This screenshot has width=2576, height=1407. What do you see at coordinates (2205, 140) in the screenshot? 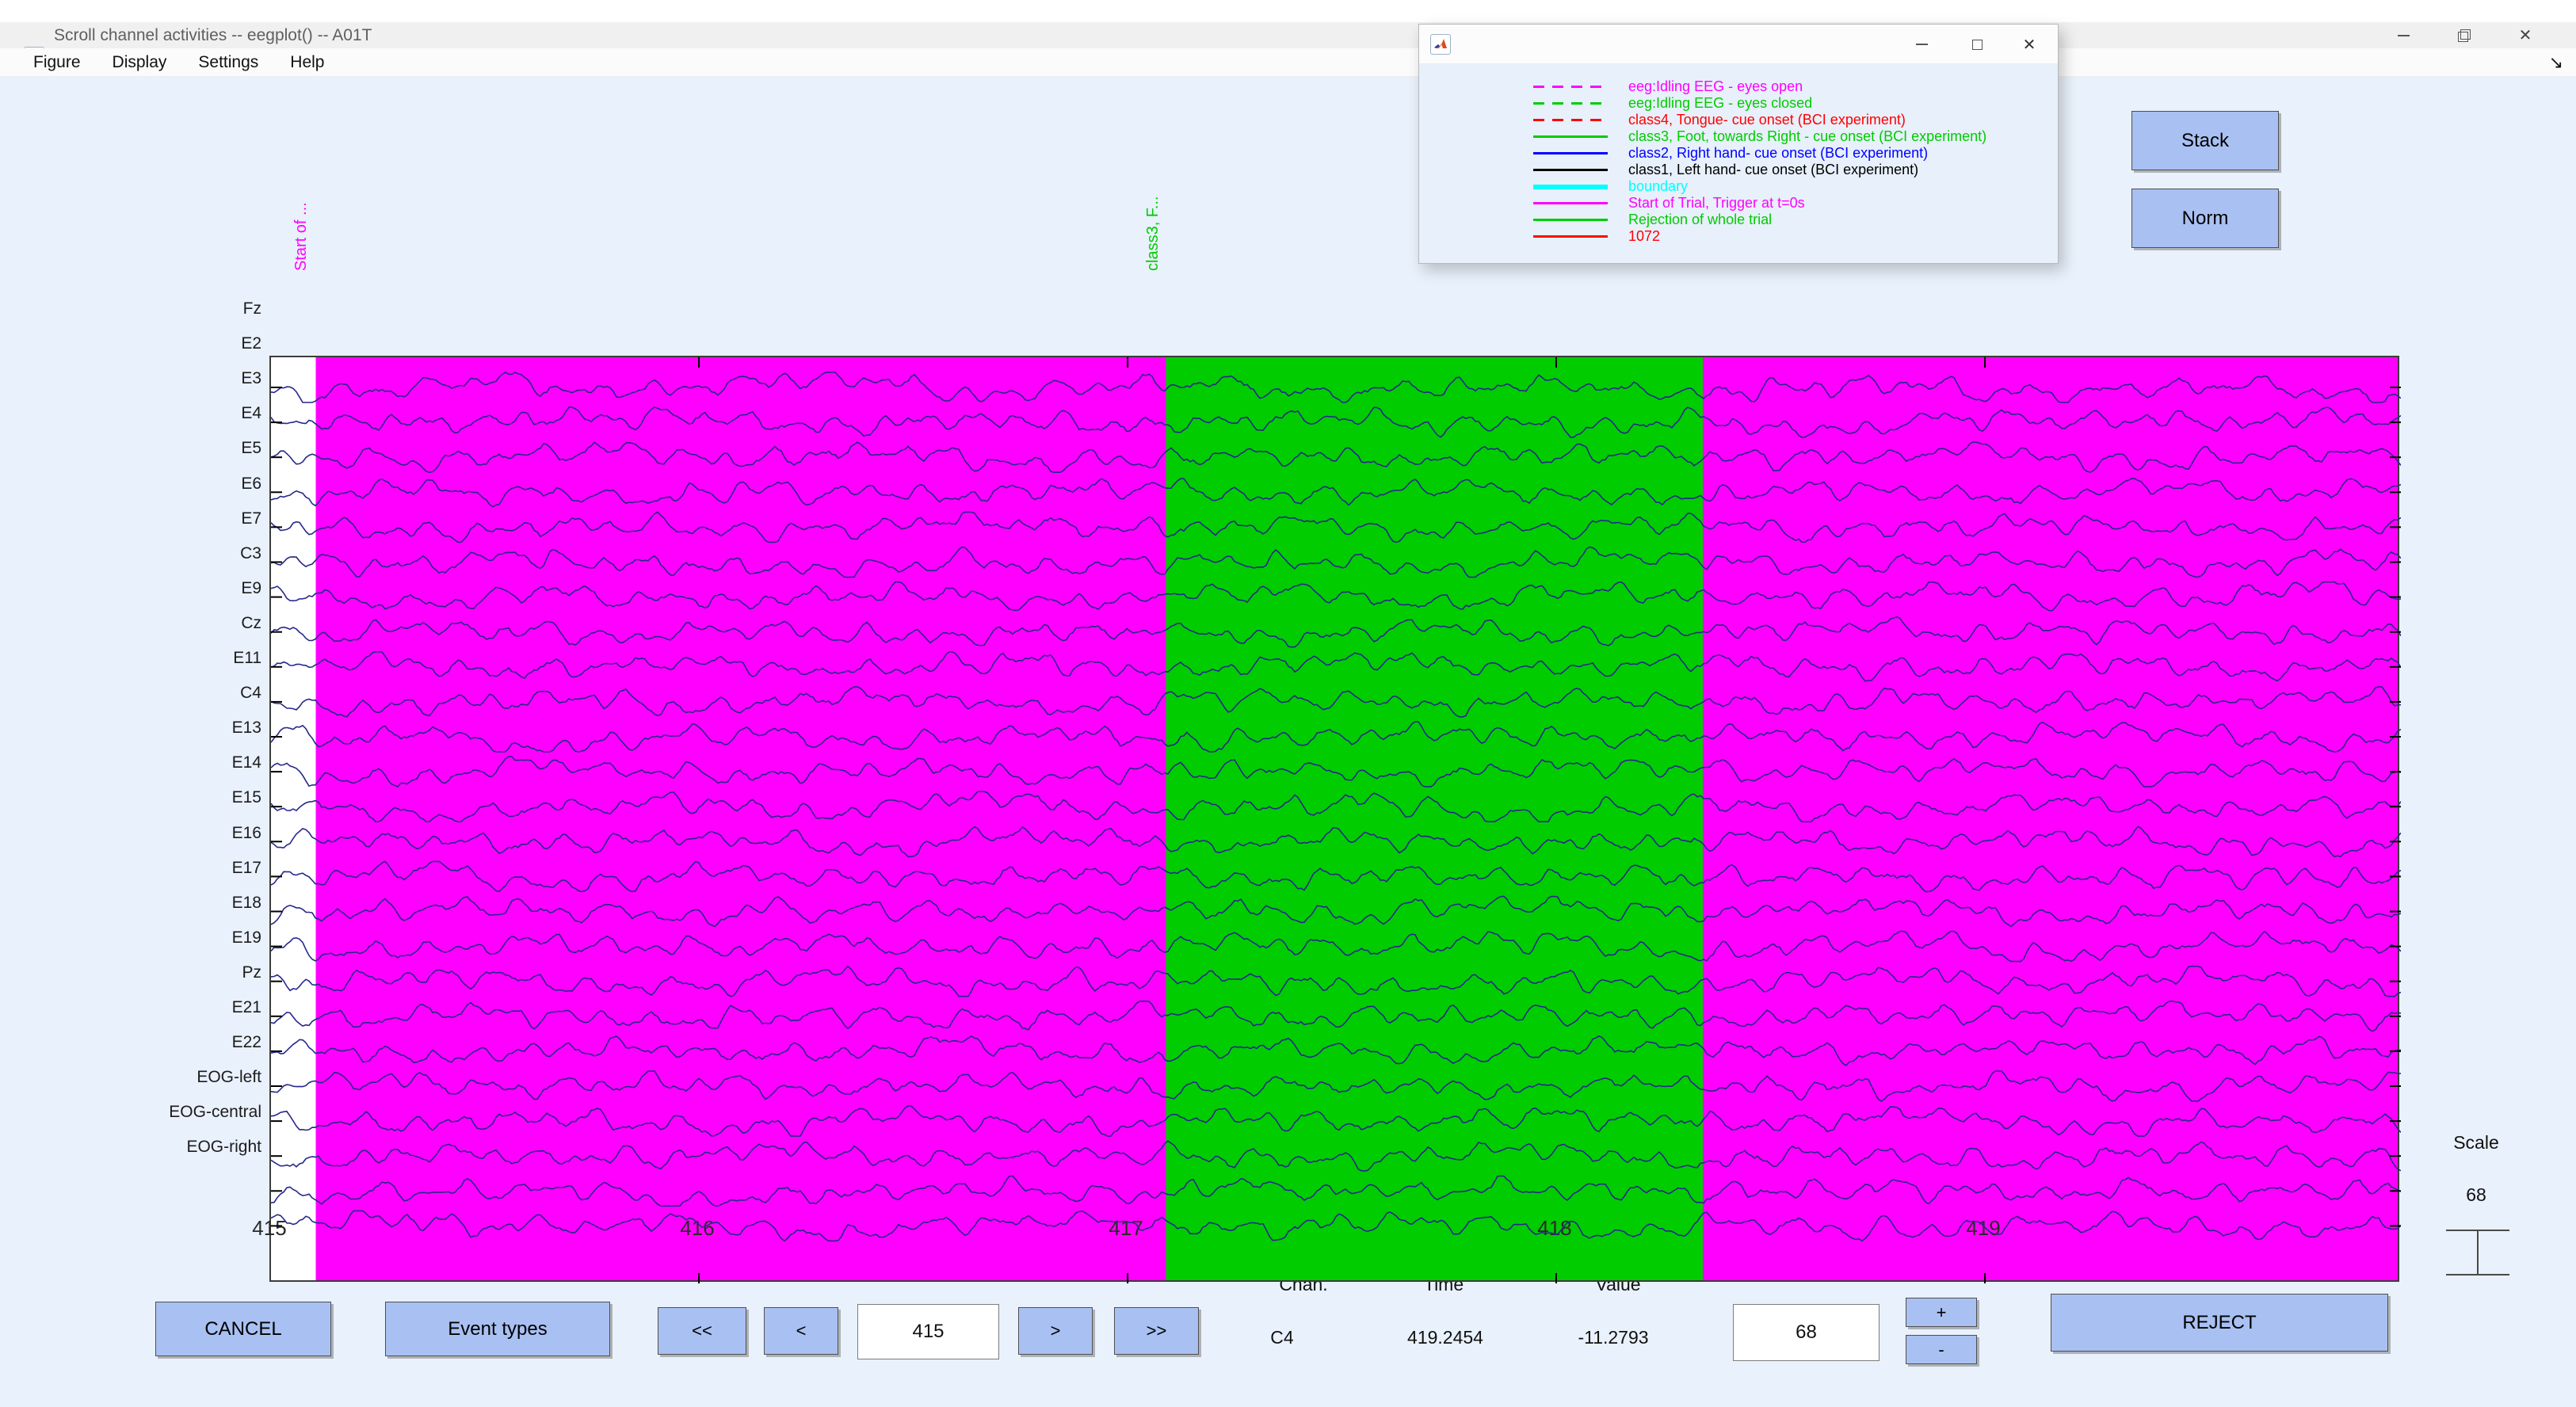
I see `stack-button: Stack` at bounding box center [2205, 140].